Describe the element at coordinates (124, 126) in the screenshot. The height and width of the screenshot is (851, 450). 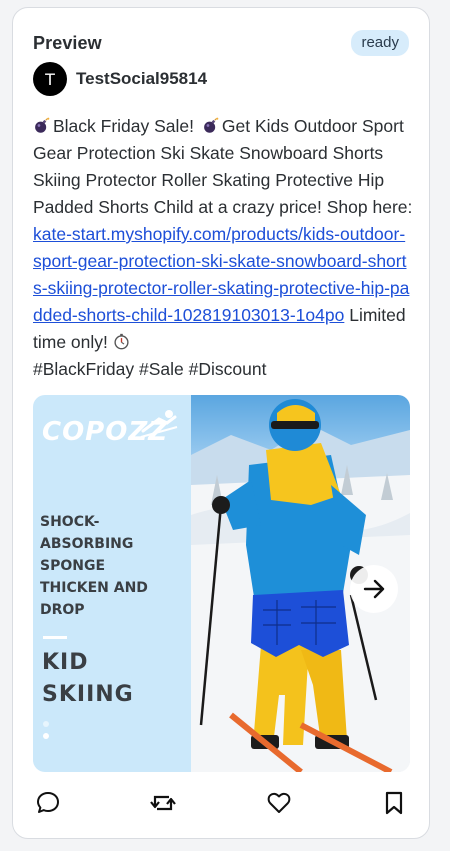
I see `post-text-sale: Black Friday Sale!` at that location.